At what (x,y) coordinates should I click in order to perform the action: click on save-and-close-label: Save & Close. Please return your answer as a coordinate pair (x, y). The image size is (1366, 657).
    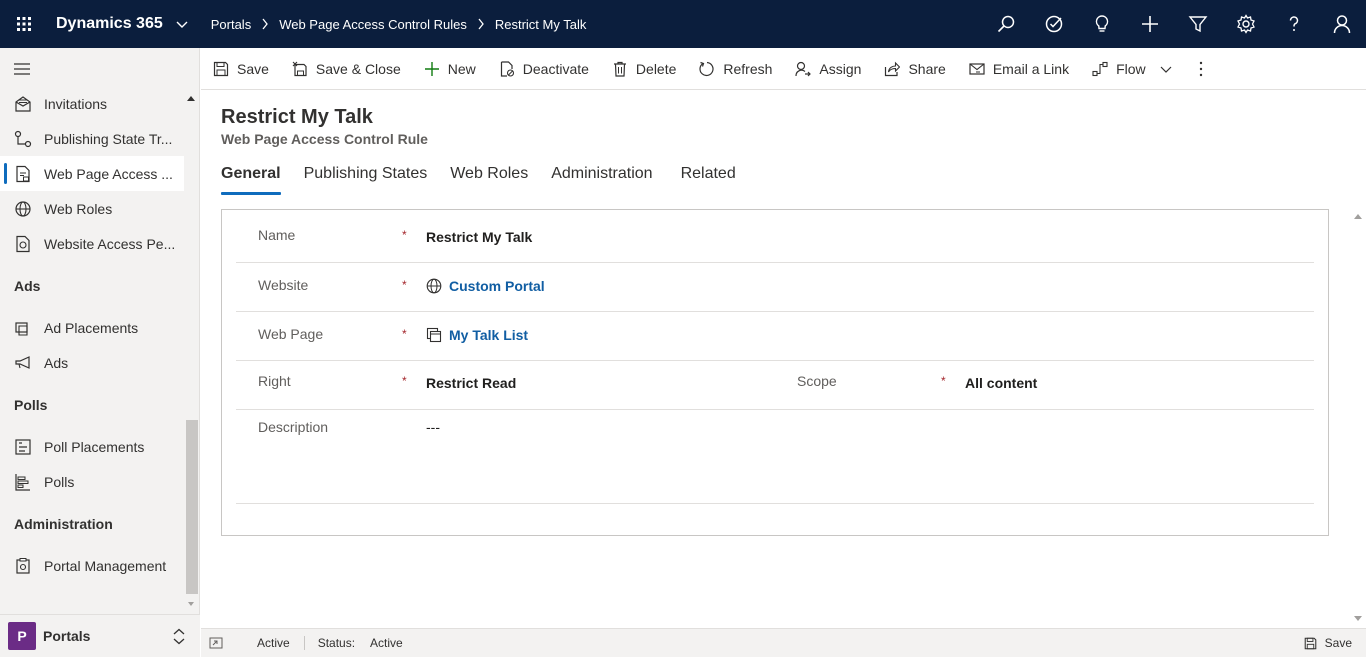
    Looking at the image, I should click on (358, 68).